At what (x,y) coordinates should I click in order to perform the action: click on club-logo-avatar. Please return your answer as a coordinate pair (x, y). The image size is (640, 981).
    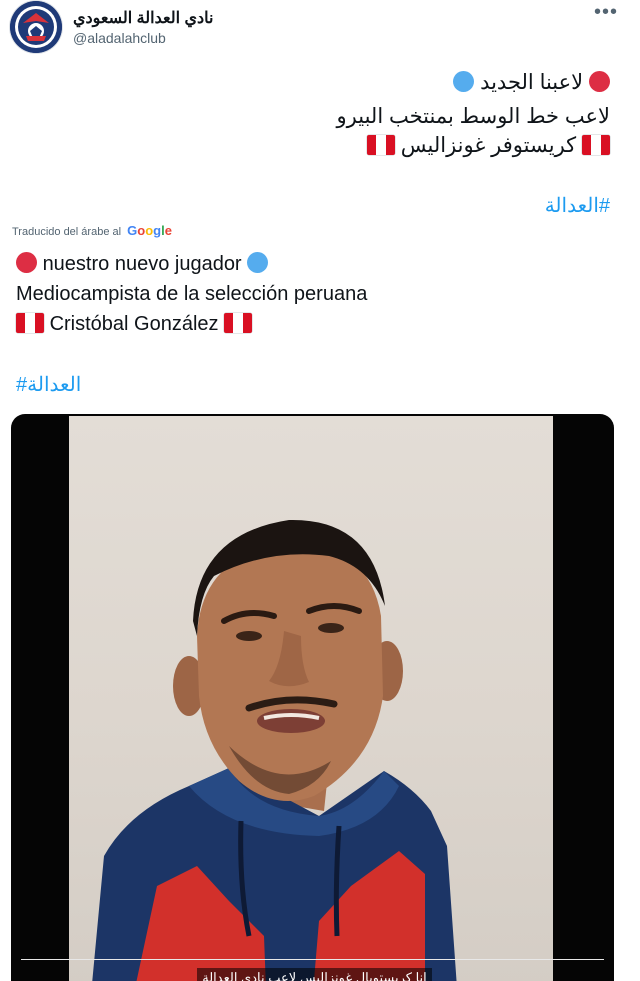
    Looking at the image, I should click on (36, 27).